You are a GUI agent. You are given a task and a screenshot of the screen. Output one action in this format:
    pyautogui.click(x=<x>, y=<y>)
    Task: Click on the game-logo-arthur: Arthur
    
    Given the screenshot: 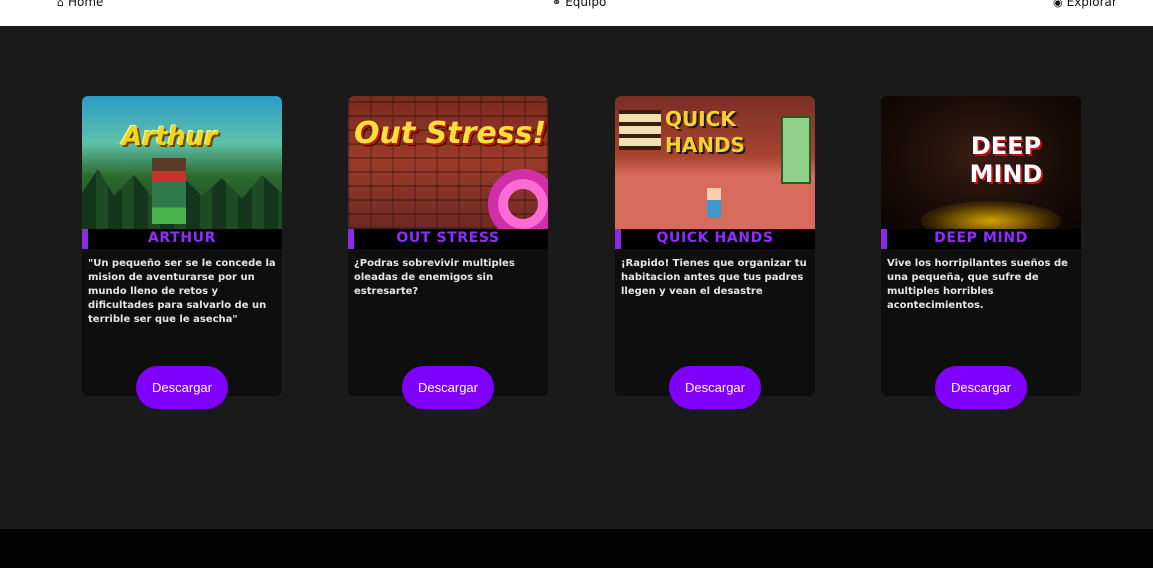 What is the action you would take?
    pyautogui.click(x=170, y=137)
    